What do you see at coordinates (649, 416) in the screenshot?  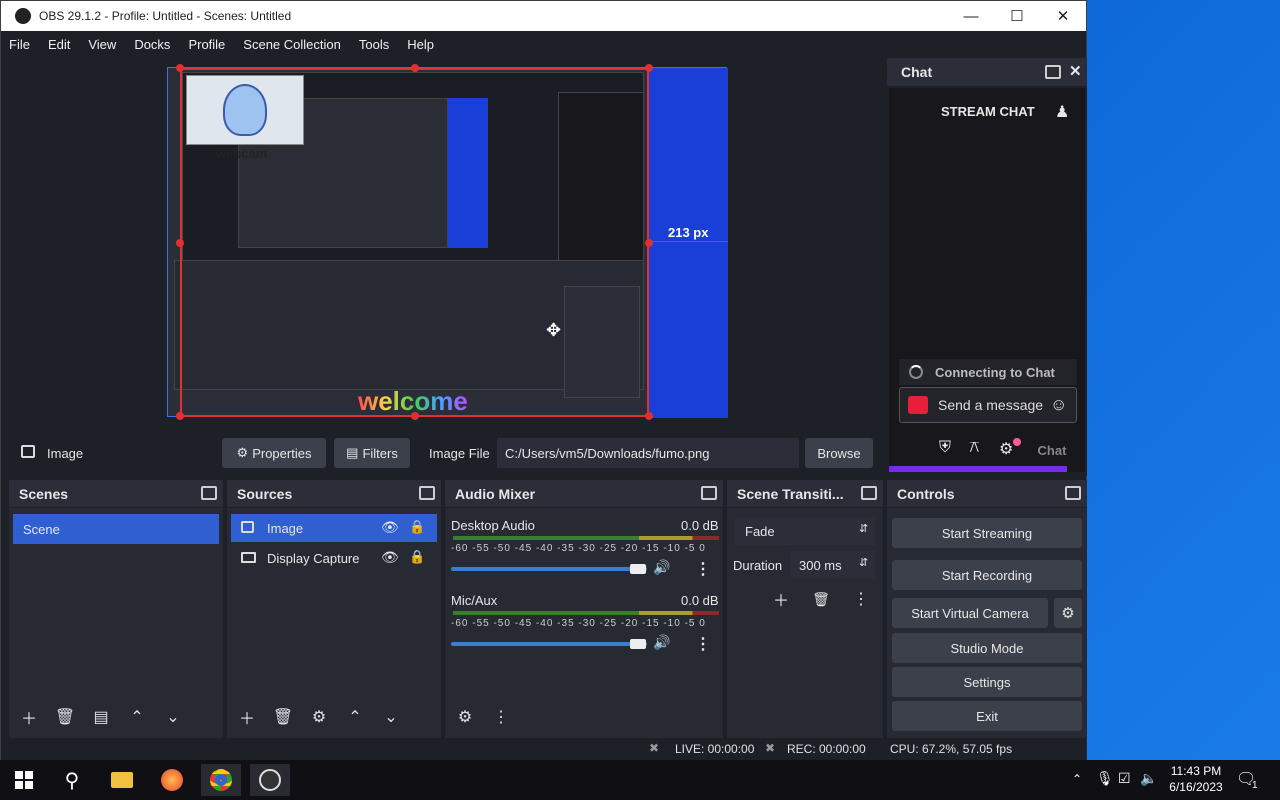 I see `resize-handle-br` at bounding box center [649, 416].